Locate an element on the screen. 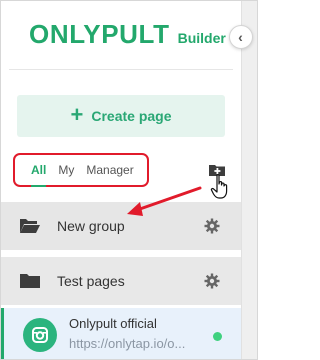  create-page-label: Create page is located at coordinates (131, 116).